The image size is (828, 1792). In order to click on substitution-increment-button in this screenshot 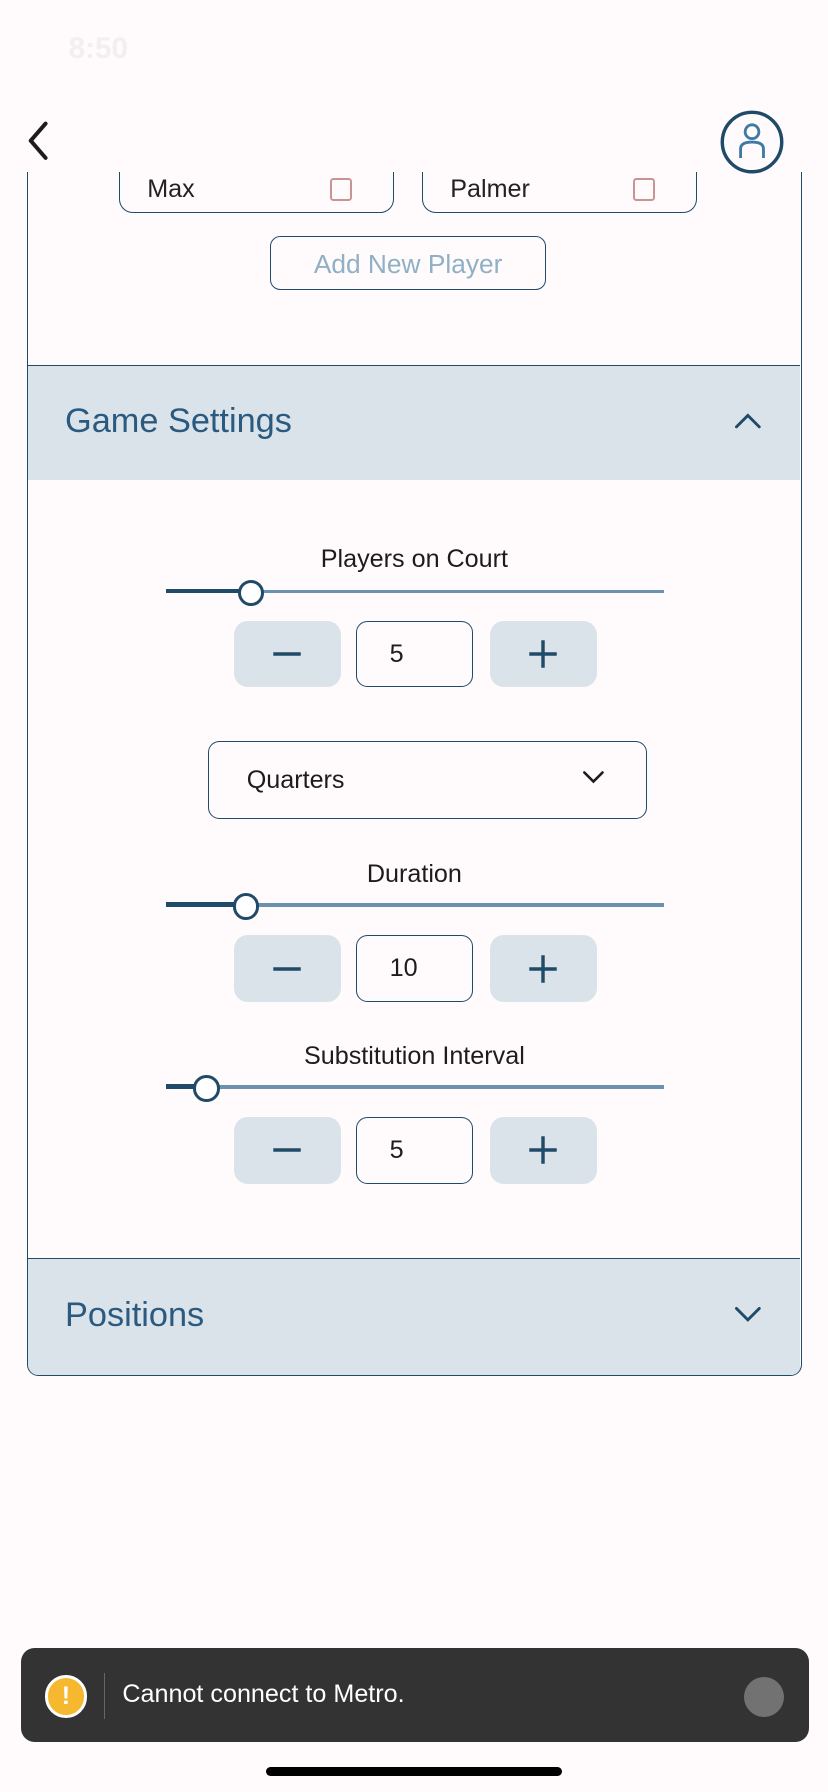, I will do `click(543, 1150)`.